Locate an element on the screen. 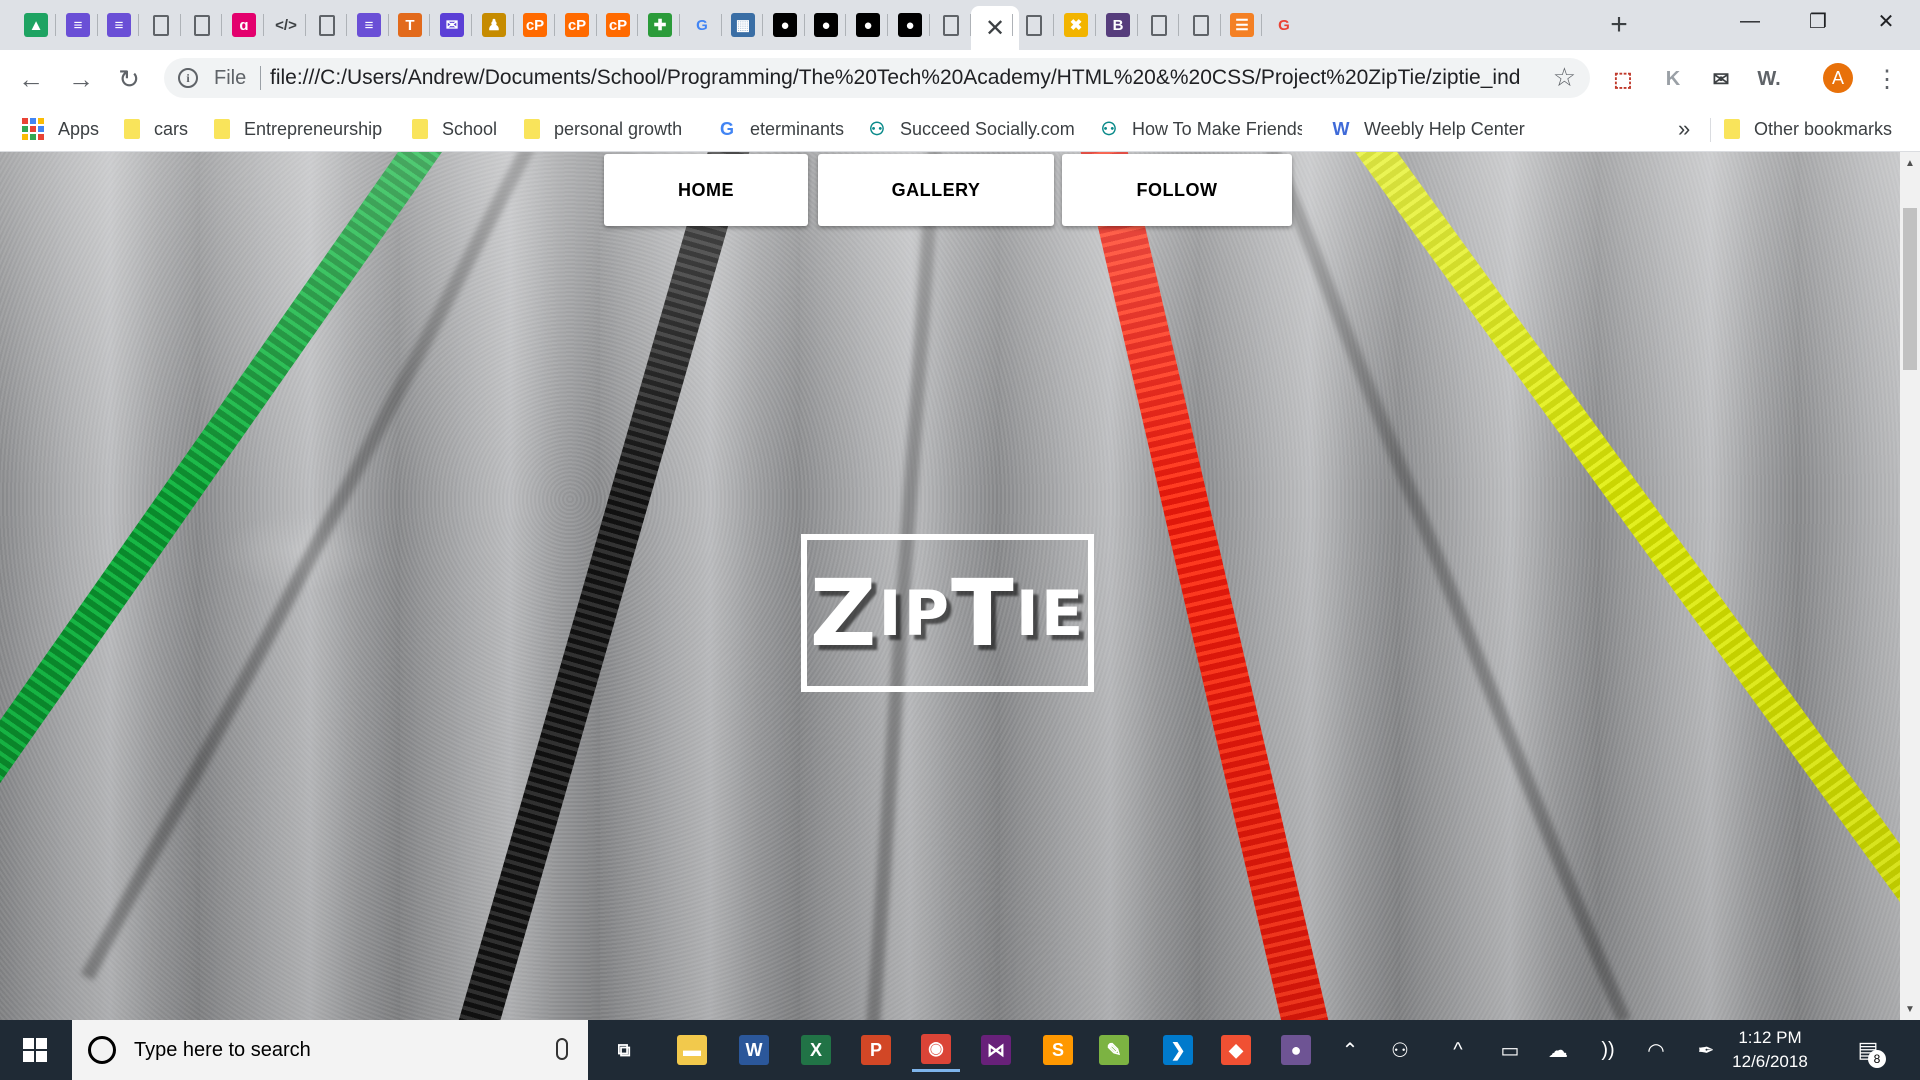  k-icon: K is located at coordinates (1673, 79).